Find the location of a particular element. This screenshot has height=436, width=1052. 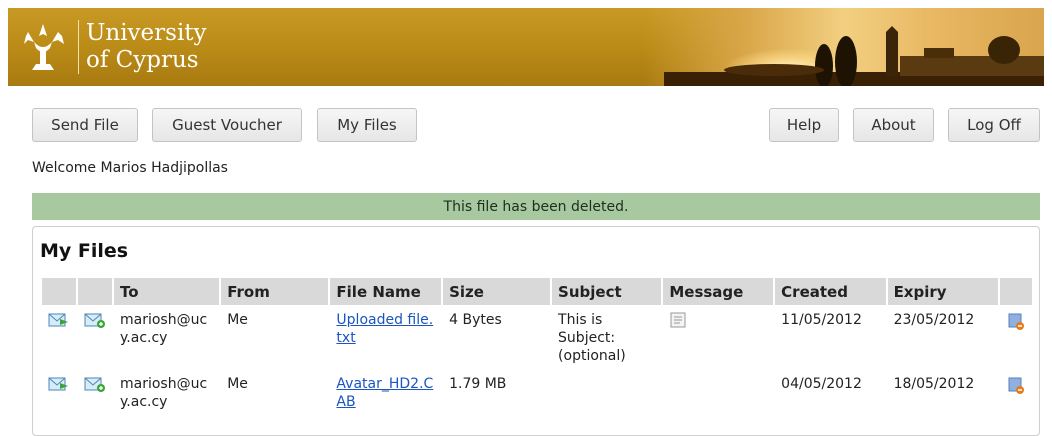

send-file-button: Send File is located at coordinates (85, 125).